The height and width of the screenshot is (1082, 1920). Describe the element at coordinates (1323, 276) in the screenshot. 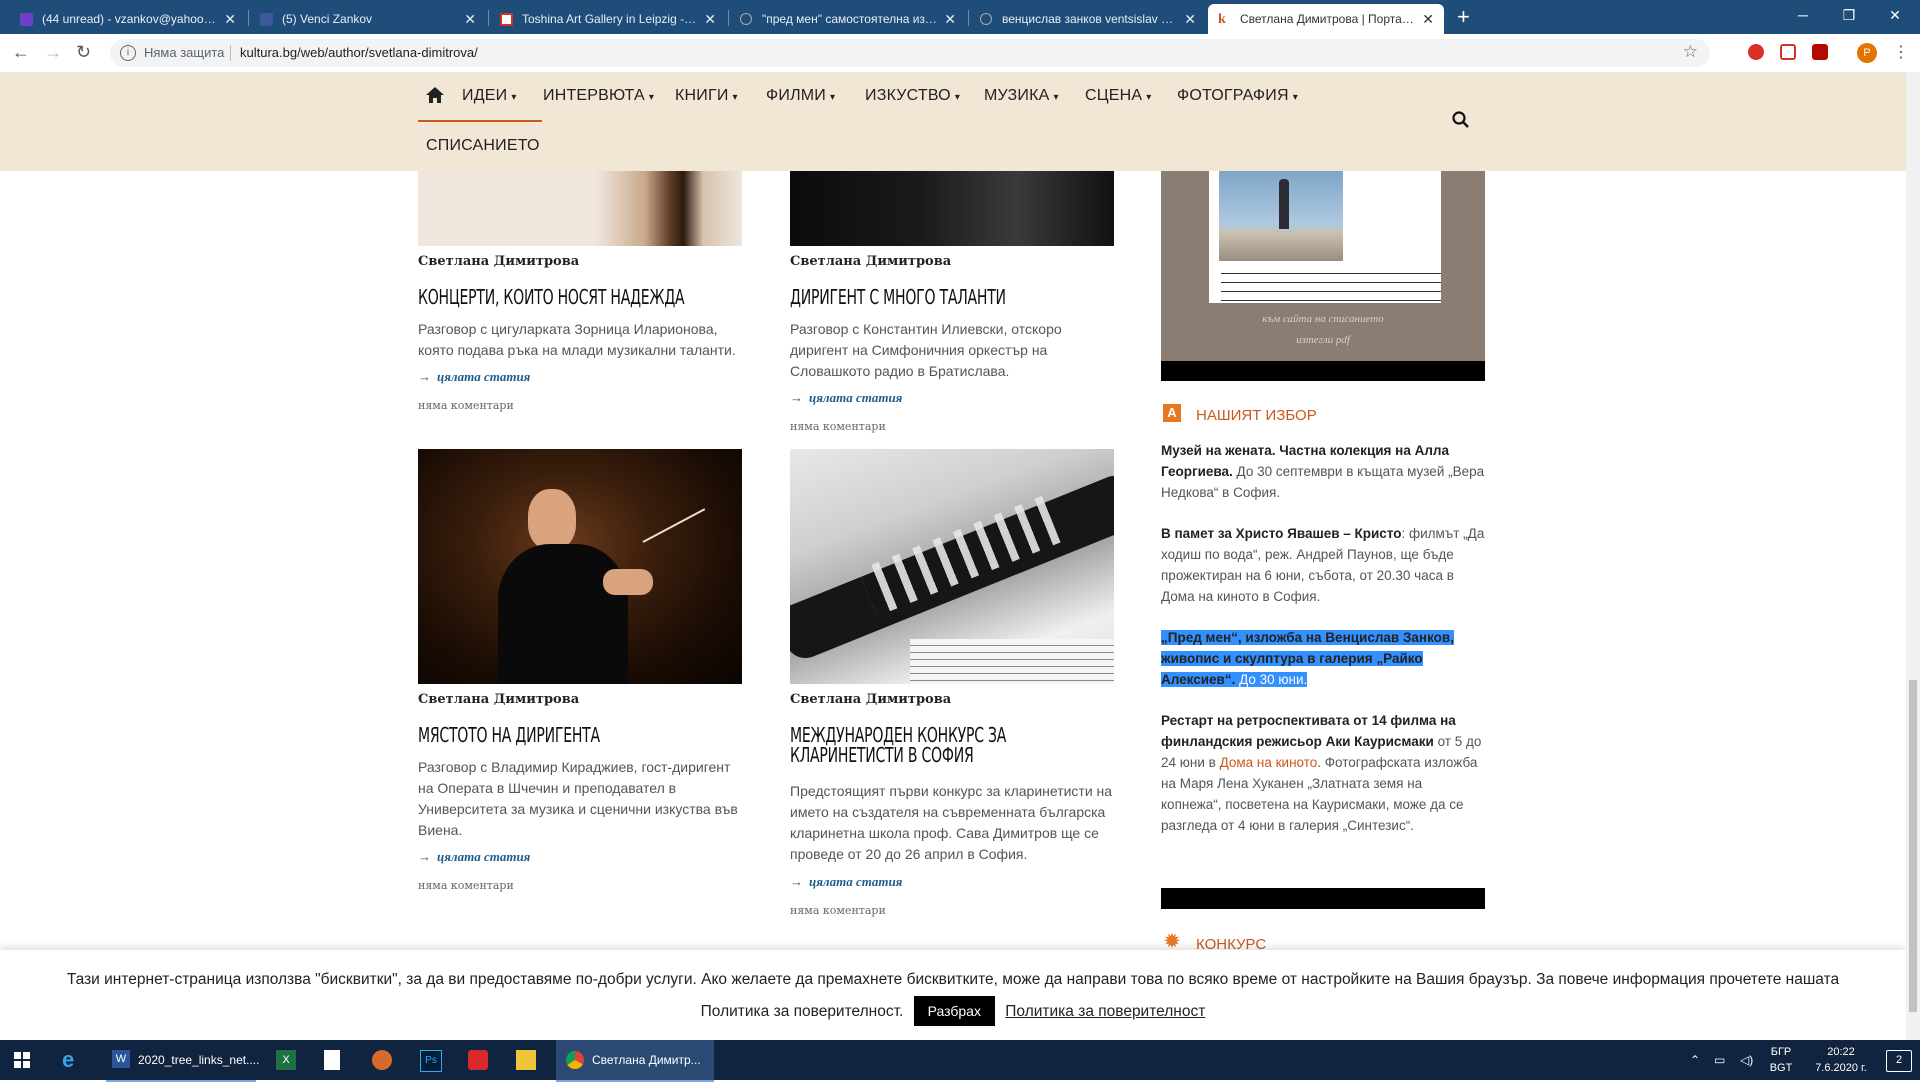

I see `magazine-cover-banner: към сайта на списанието изтегли pdf` at that location.